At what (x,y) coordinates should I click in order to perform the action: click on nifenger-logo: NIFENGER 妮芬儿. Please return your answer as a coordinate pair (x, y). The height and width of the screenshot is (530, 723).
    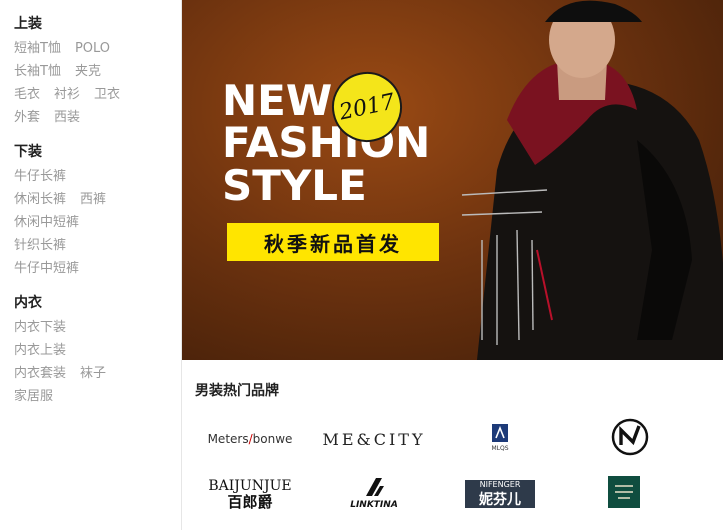
    Looking at the image, I should click on (500, 494).